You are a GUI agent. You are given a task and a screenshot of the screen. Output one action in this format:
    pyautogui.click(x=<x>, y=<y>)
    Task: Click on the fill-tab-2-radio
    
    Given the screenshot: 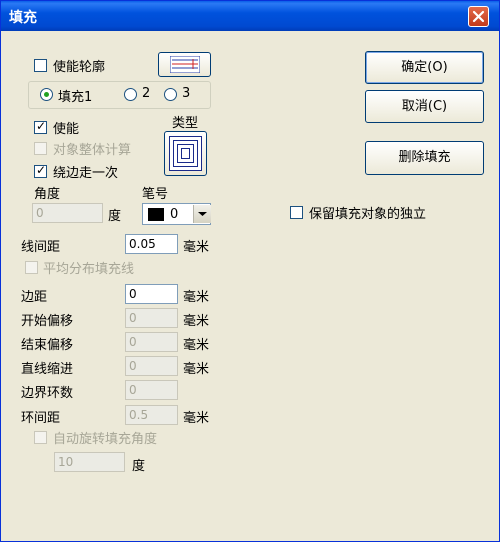 What is the action you would take?
    pyautogui.click(x=130, y=94)
    